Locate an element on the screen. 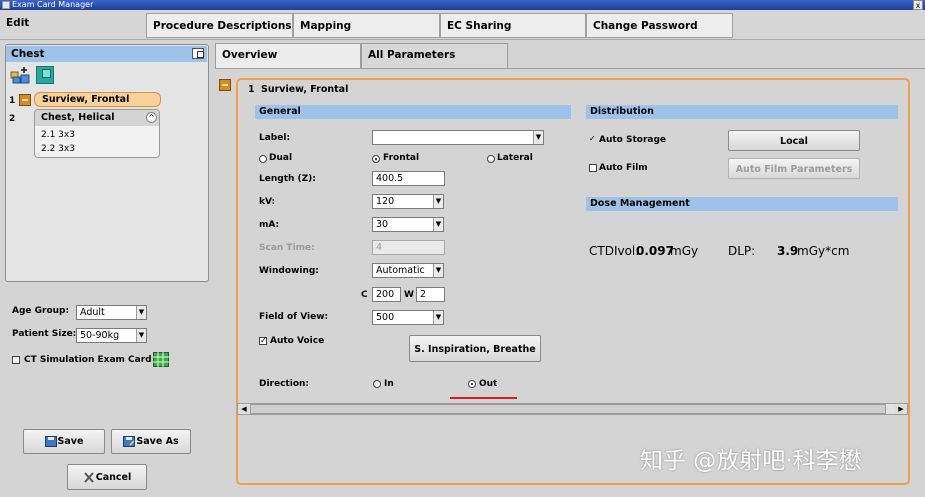 This screenshot has height=497, width=925. dlp-unit: mGy*cm is located at coordinates (823, 251).